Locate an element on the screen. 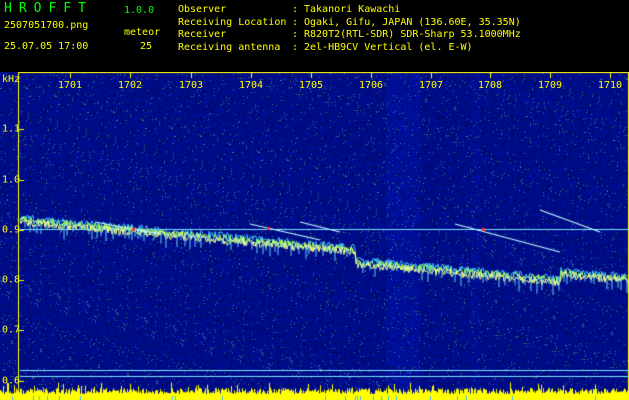  info-label: Receiver is located at coordinates (202, 34).